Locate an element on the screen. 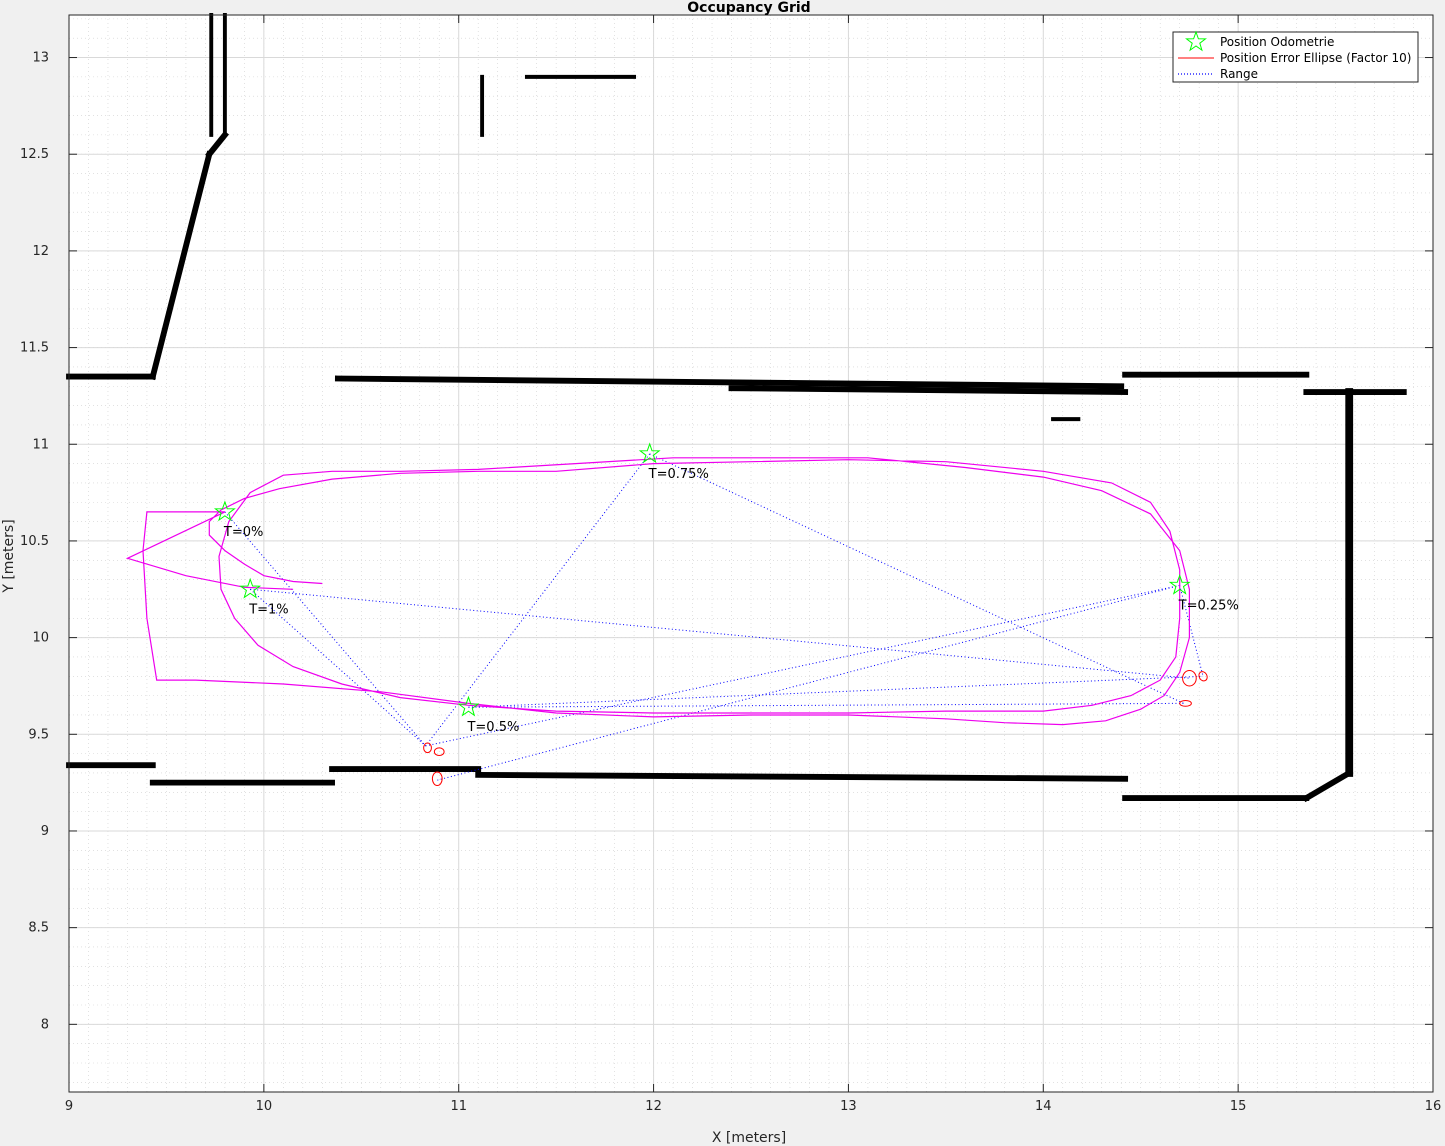  legend-label-odometry: Position Odometrie is located at coordinates (1277, 42).